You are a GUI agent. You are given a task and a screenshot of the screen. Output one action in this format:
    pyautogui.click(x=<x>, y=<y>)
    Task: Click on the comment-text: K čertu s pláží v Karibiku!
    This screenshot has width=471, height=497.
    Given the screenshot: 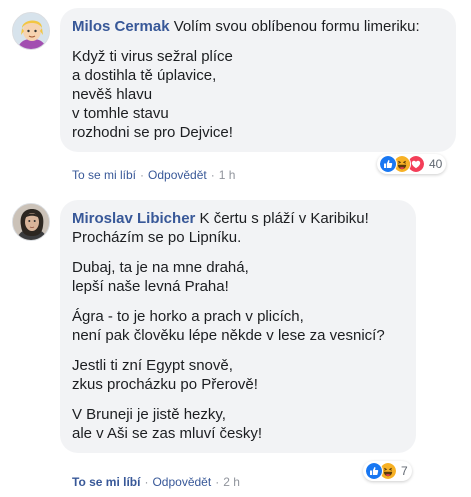 What is the action you would take?
    pyautogui.click(x=284, y=218)
    